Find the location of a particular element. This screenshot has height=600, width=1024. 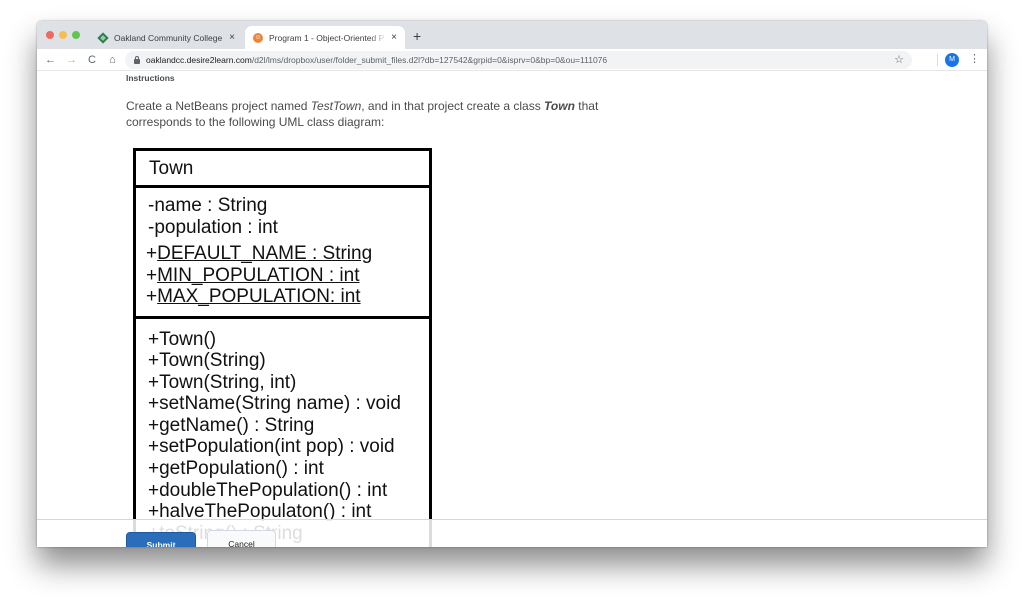

uml-attribute: -population : int is located at coordinates (213, 227).